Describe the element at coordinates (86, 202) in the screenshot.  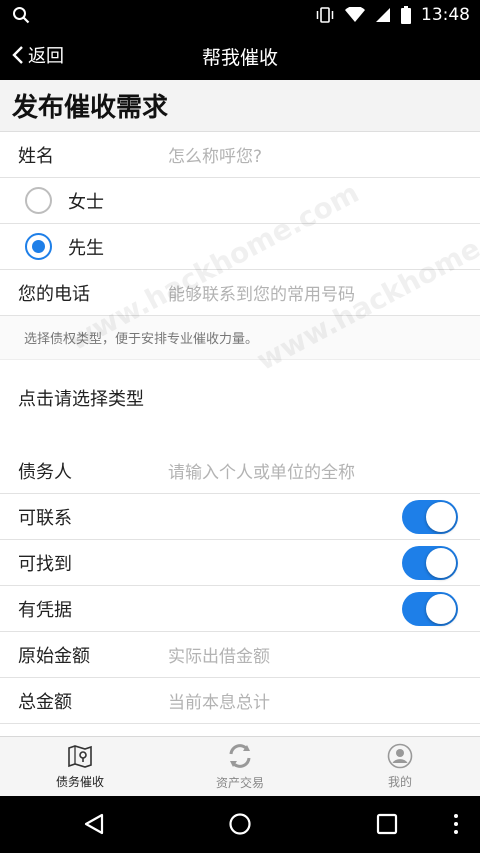
I see `radio-female-label: 女士` at that location.